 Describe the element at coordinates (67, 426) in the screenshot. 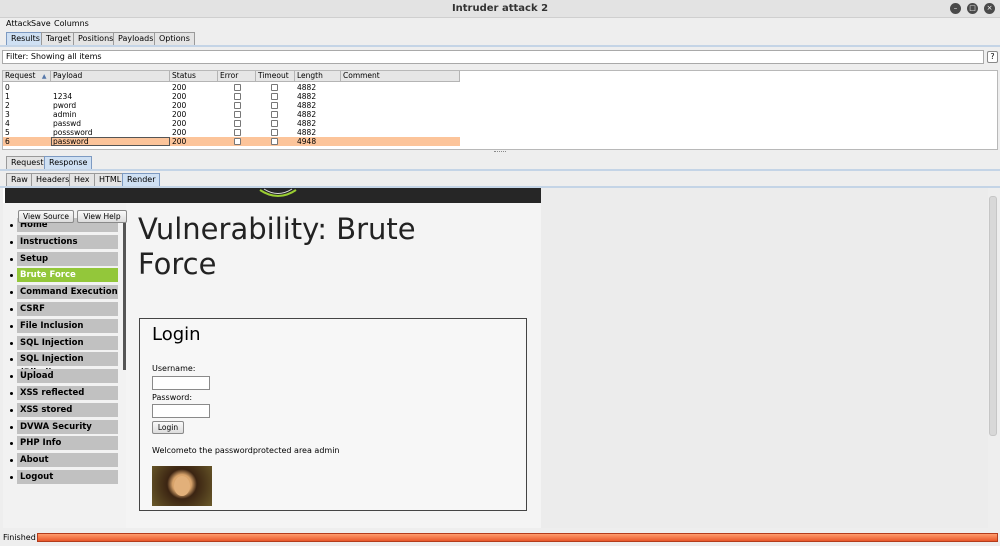

I see `nav-item-dvwa-security: DVWA Security` at that location.